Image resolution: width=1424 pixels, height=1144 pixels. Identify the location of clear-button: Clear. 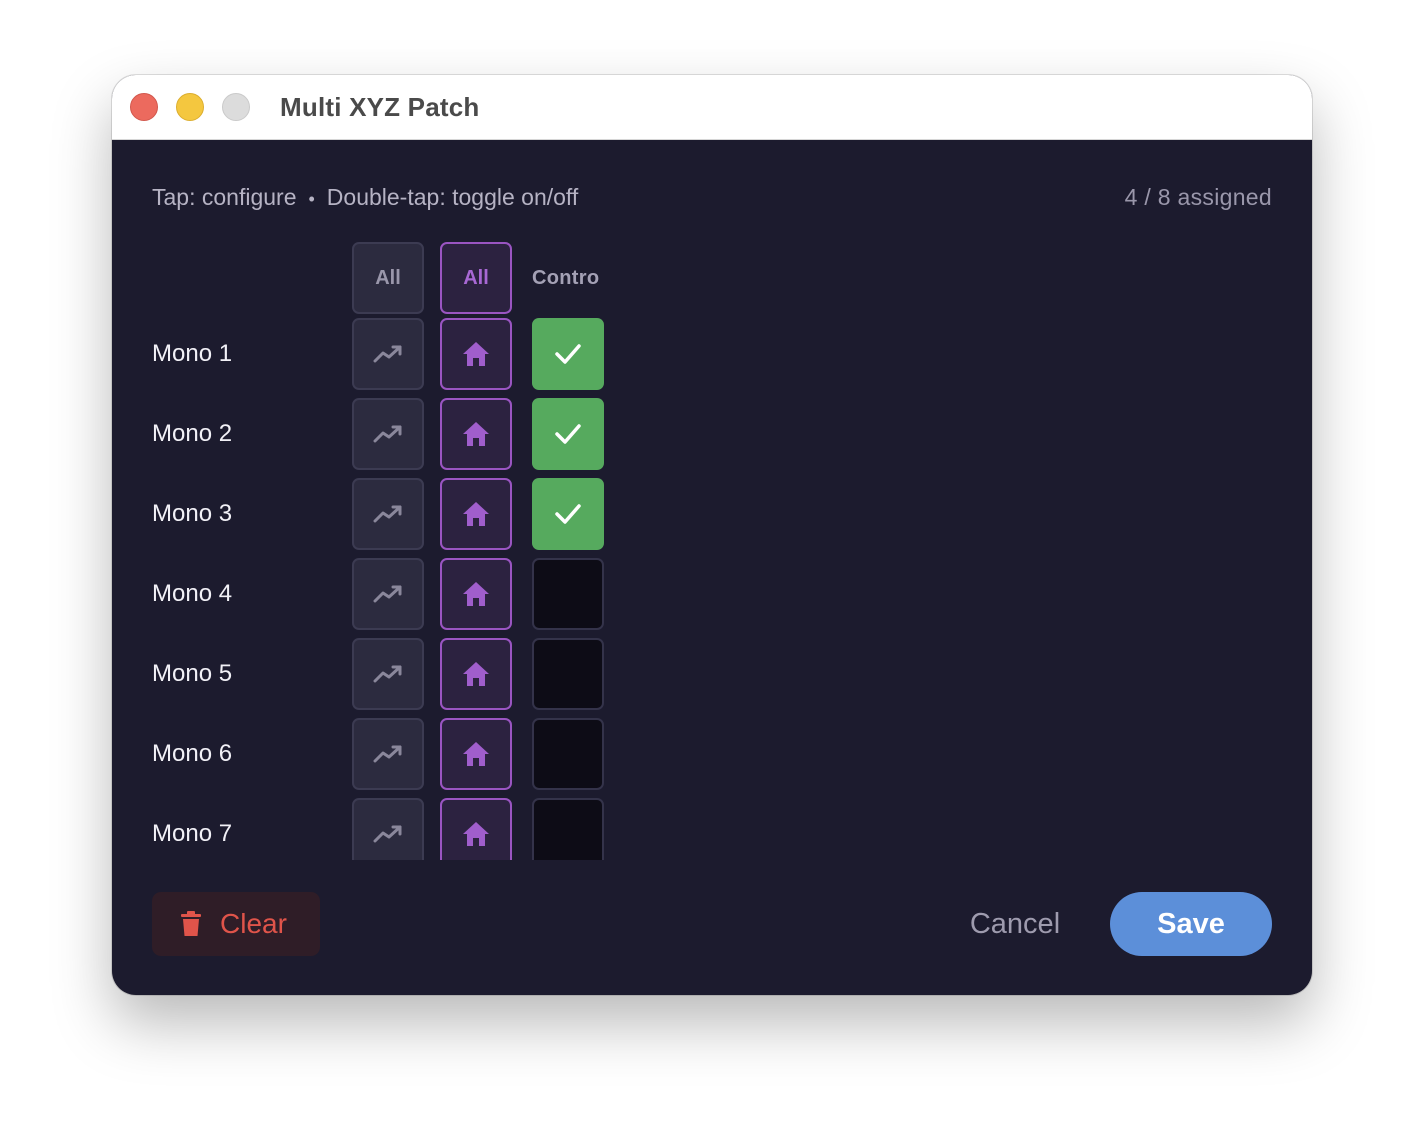
(236, 924).